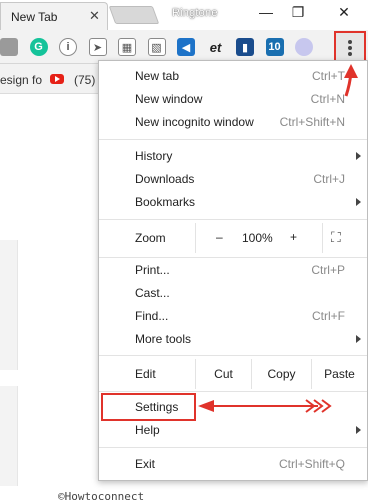  What do you see at coordinates (101, 496) in the screenshot?
I see `watermark: ©Howtoconnect` at bounding box center [101, 496].